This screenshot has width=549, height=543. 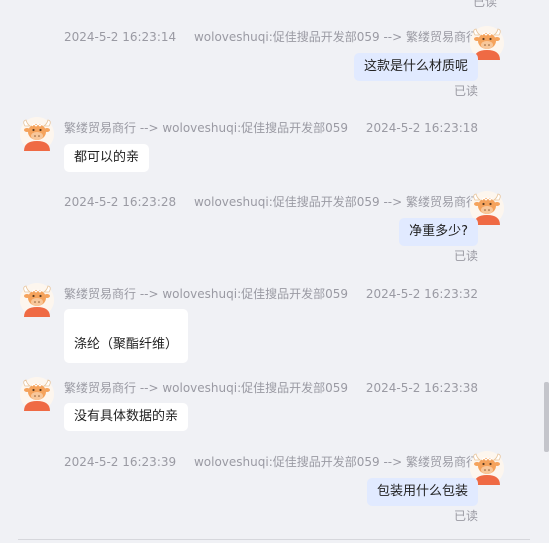 I want to click on scrollbar-thumb, so click(x=546, y=417).